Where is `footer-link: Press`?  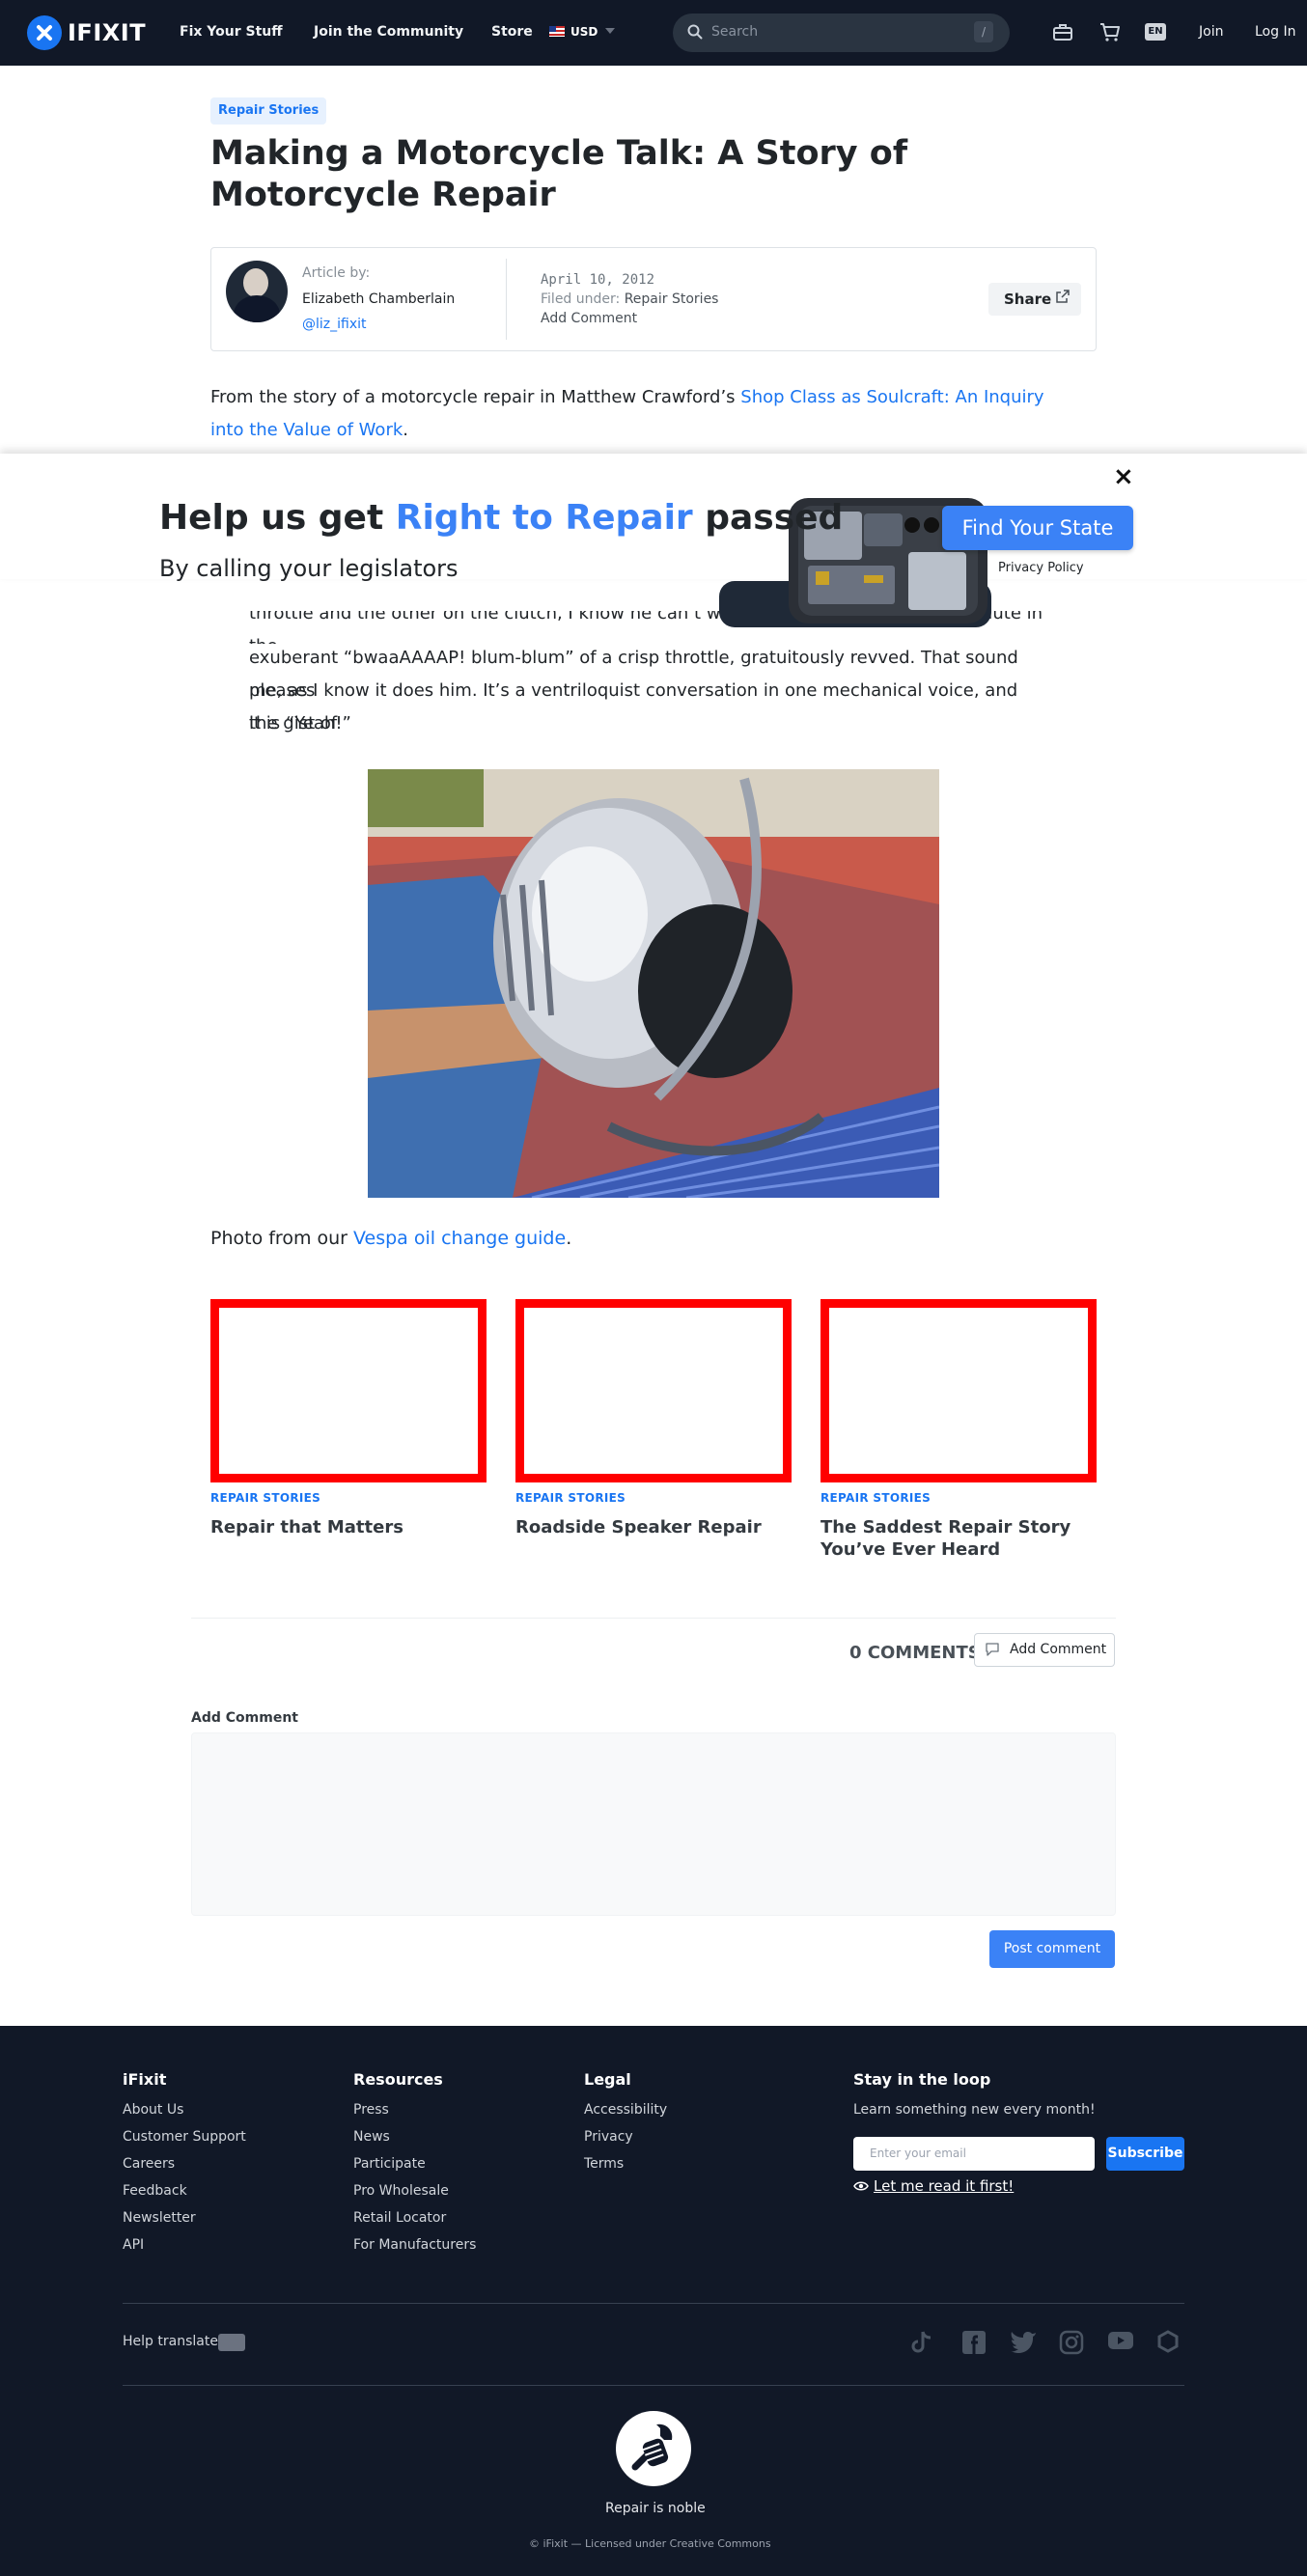
footer-link: Press is located at coordinates (371, 2110).